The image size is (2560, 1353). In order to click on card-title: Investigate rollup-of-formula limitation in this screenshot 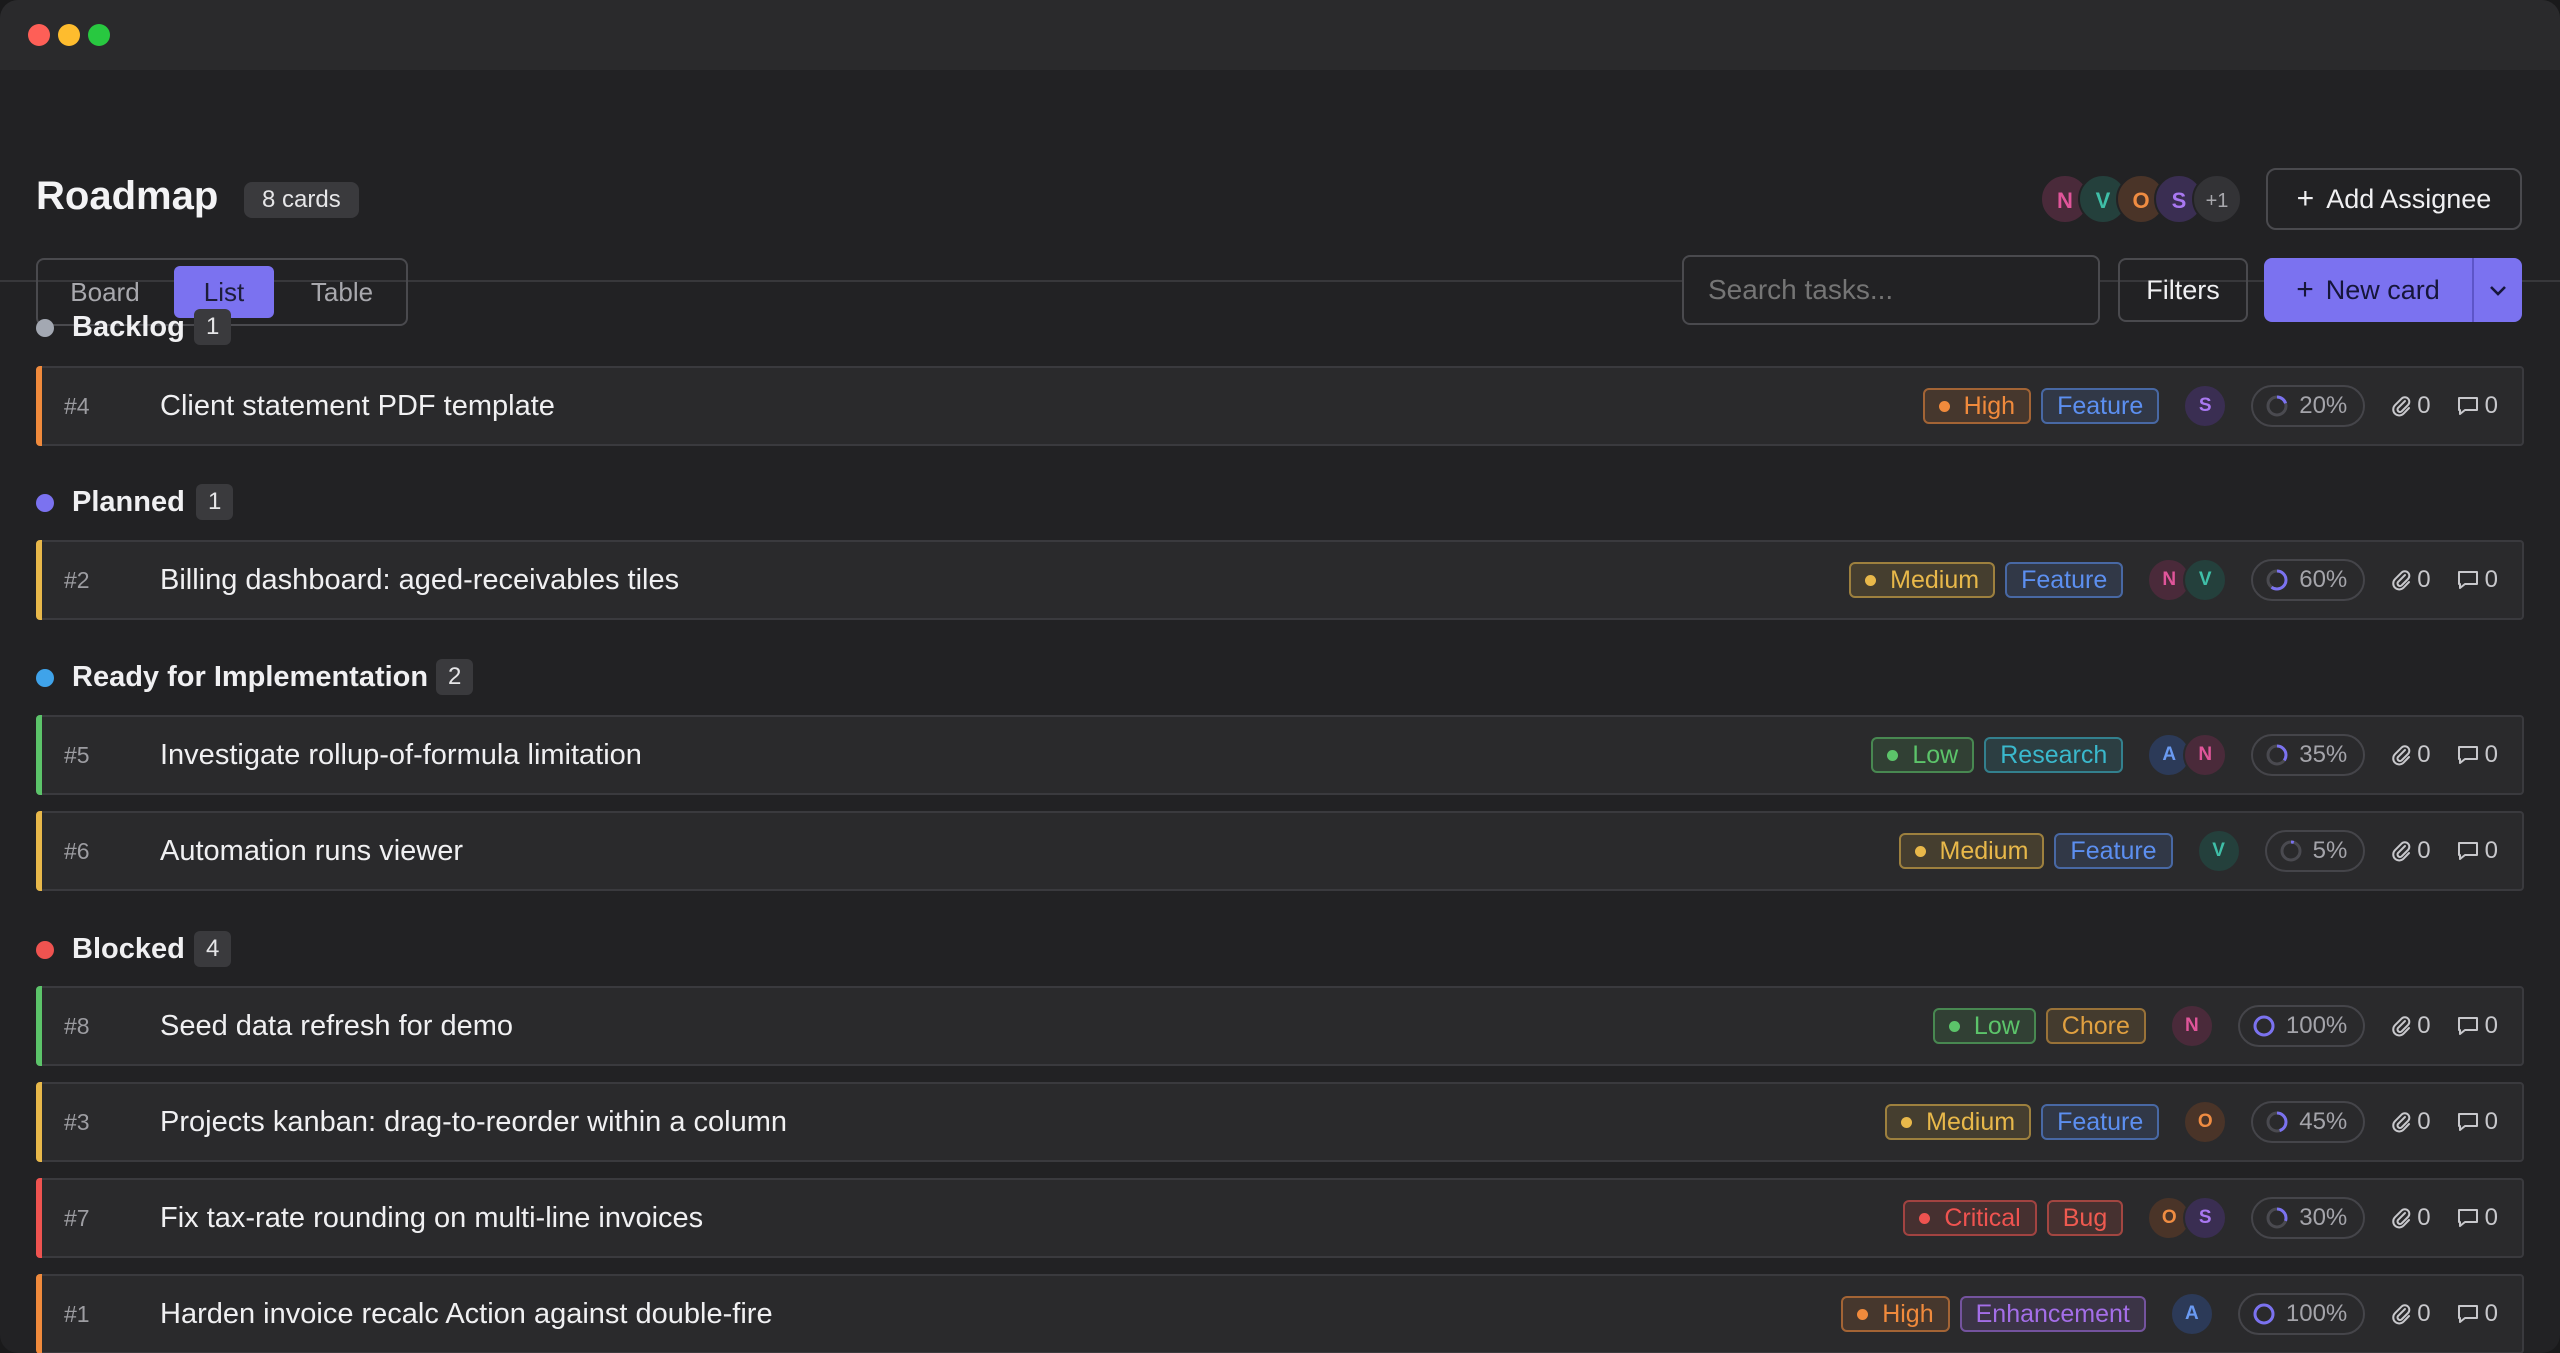, I will do `click(401, 755)`.